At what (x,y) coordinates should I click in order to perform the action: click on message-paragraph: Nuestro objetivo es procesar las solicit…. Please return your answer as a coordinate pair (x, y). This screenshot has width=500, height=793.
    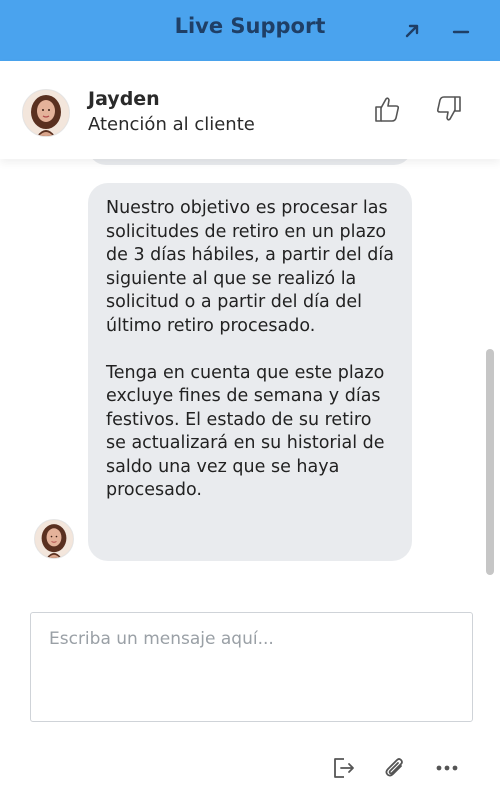
    Looking at the image, I should click on (250, 267).